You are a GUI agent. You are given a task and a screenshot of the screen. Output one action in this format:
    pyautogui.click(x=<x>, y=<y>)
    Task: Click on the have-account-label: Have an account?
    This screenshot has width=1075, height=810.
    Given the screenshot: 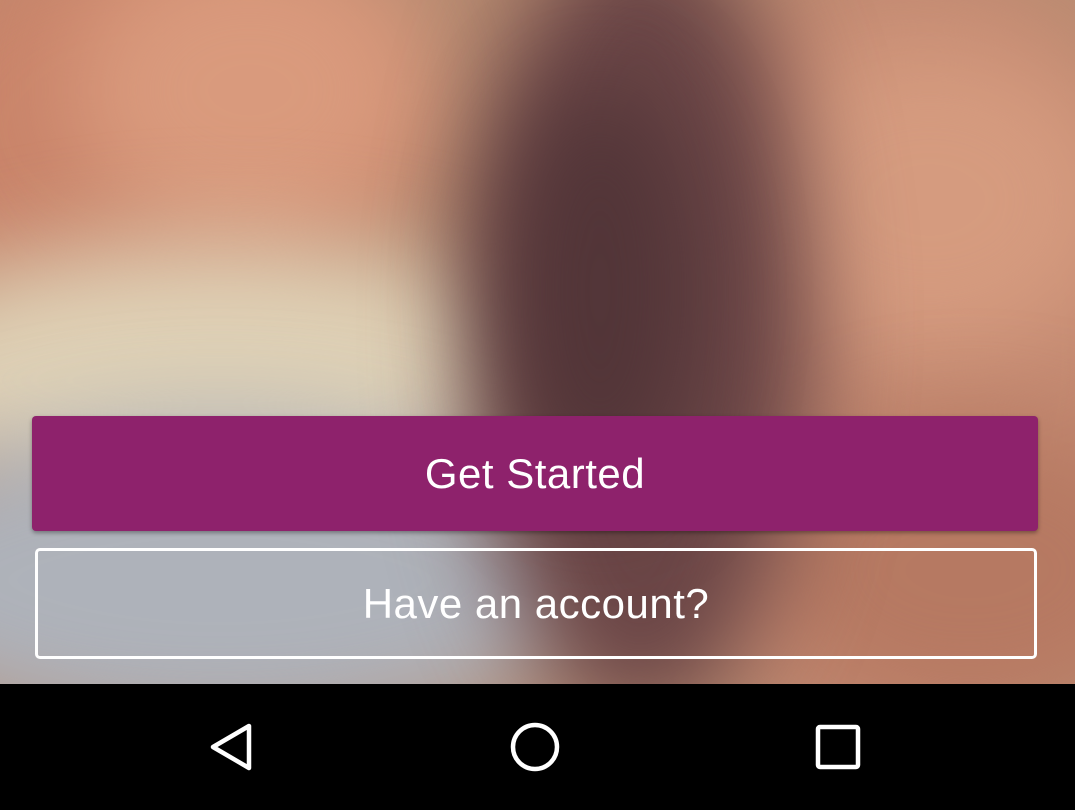 What is the action you would take?
    pyautogui.click(x=536, y=603)
    